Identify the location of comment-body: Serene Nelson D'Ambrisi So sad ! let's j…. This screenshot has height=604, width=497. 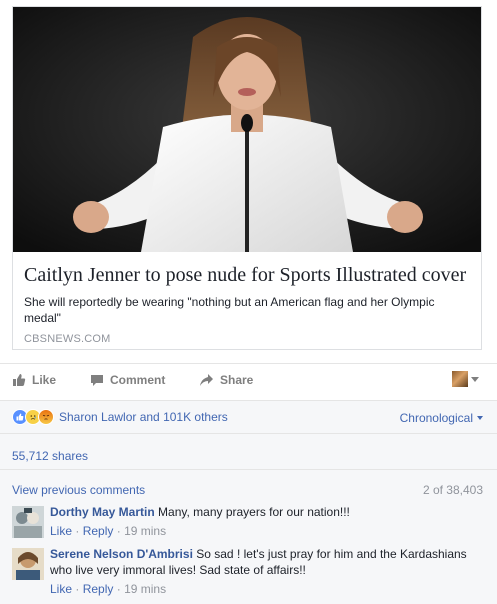
(265, 571).